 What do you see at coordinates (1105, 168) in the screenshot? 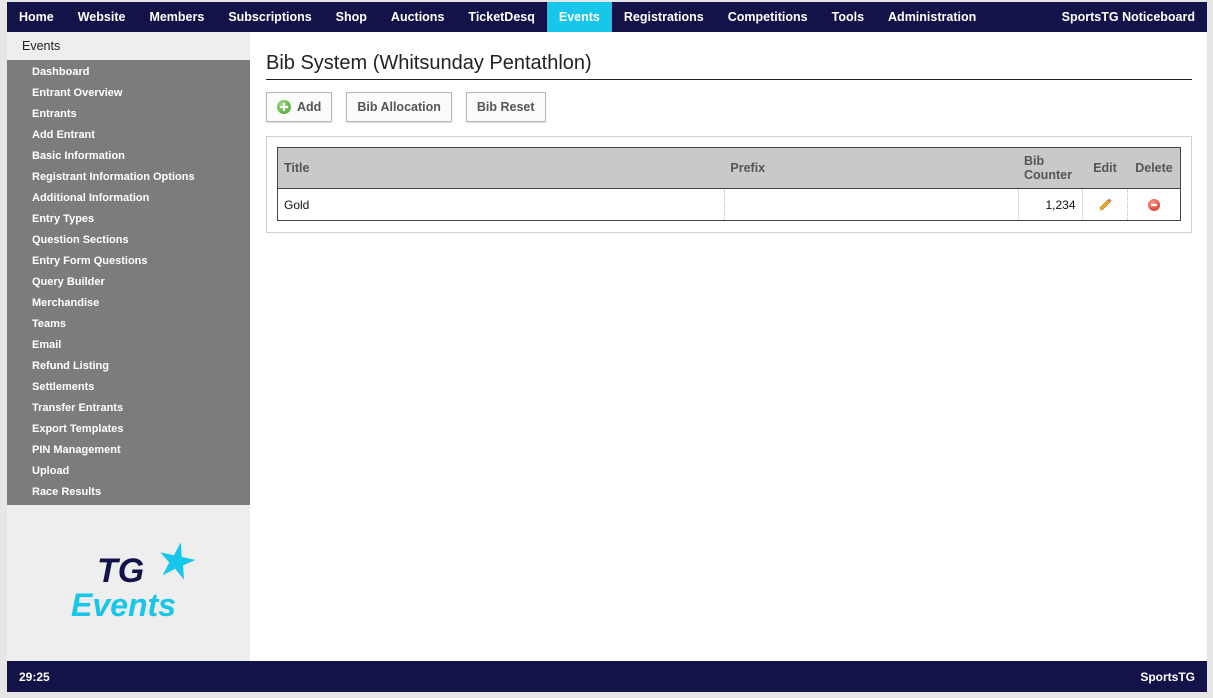
I see `header-edit: Edit` at bounding box center [1105, 168].